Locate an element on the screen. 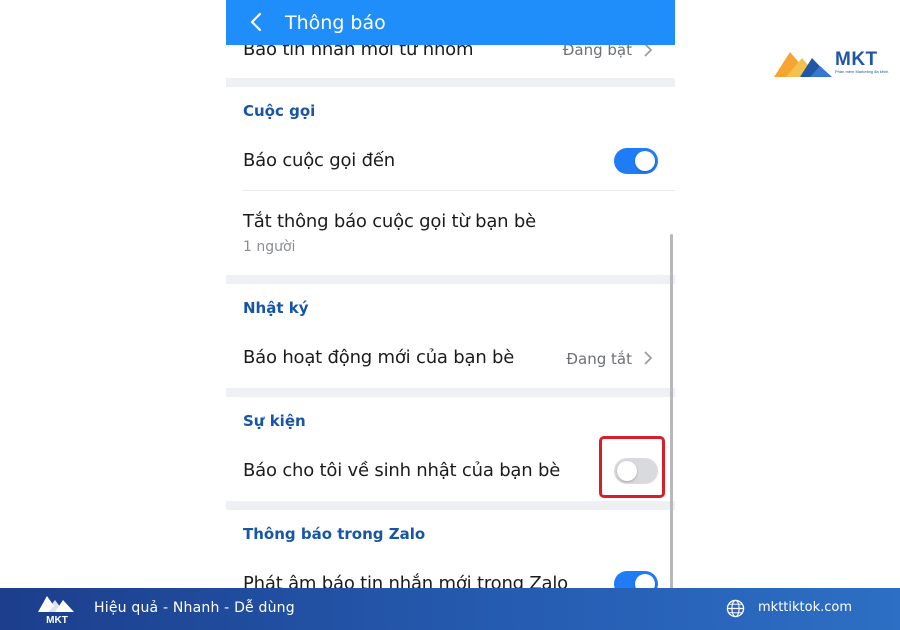 The image size is (900, 630). row-sound-new-message: Phát âm báo tin nhắn mới trong Zalo is located at coordinates (450, 574).